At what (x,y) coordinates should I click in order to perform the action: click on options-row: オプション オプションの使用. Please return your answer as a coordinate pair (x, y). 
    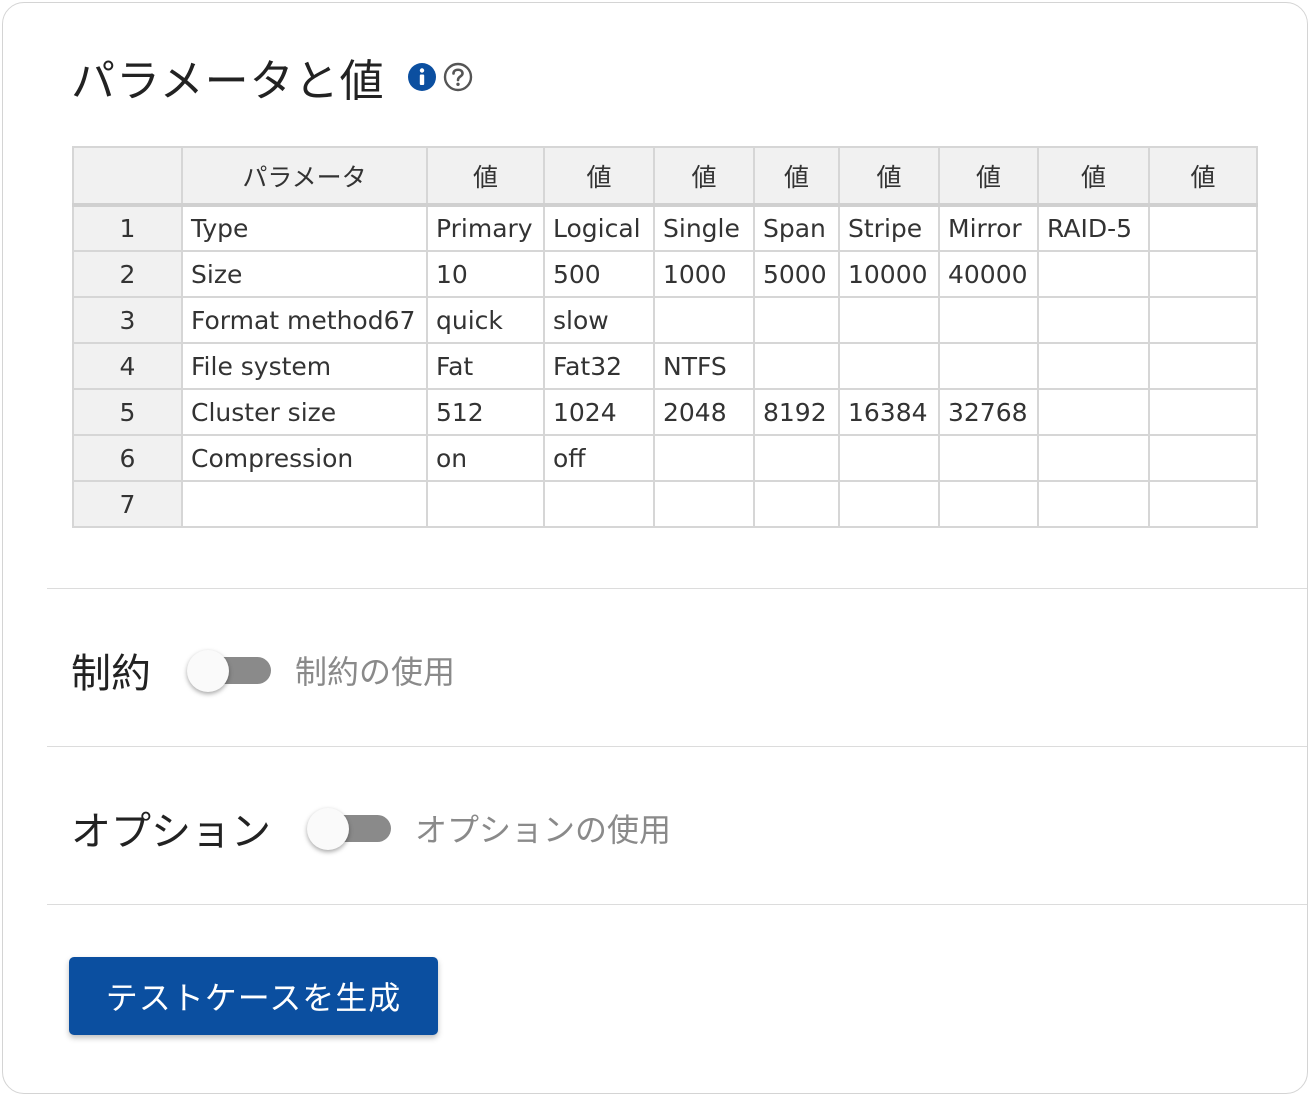
    Looking at the image, I should click on (371, 828).